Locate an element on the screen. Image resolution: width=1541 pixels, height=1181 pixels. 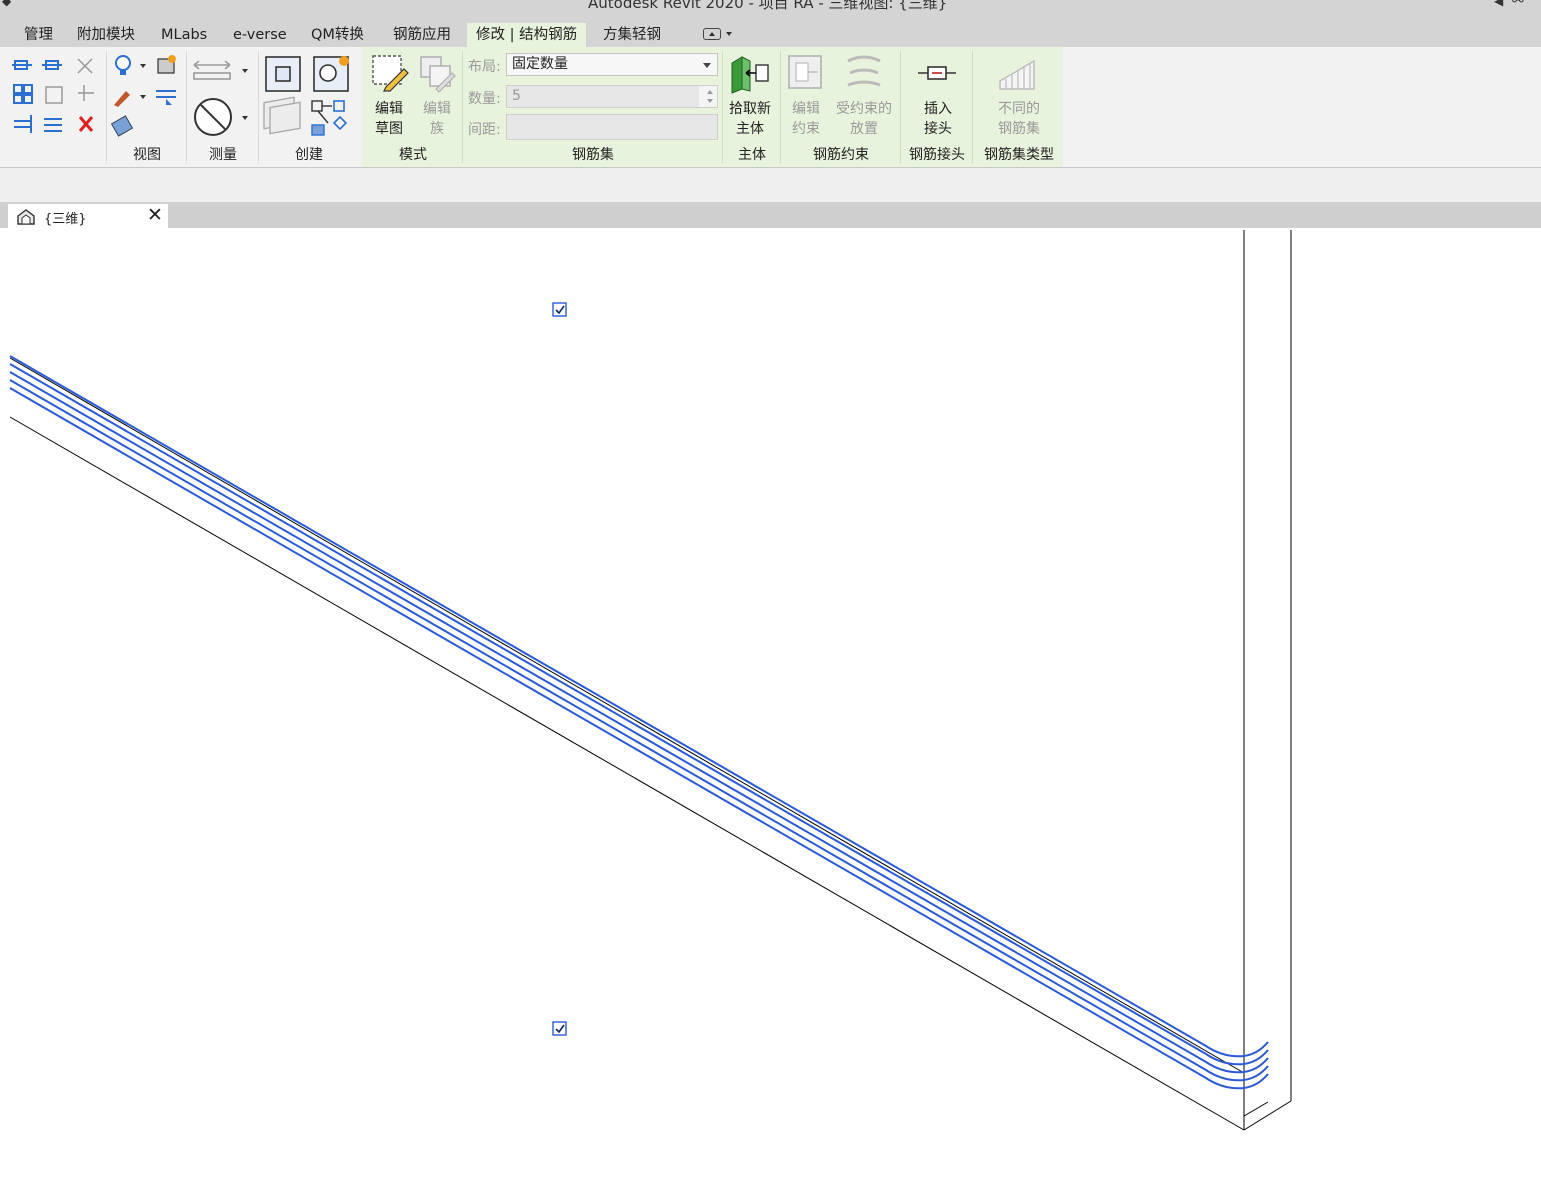
panel-label-rebar-coupler: 钢筋接头 is located at coordinates (937, 155).